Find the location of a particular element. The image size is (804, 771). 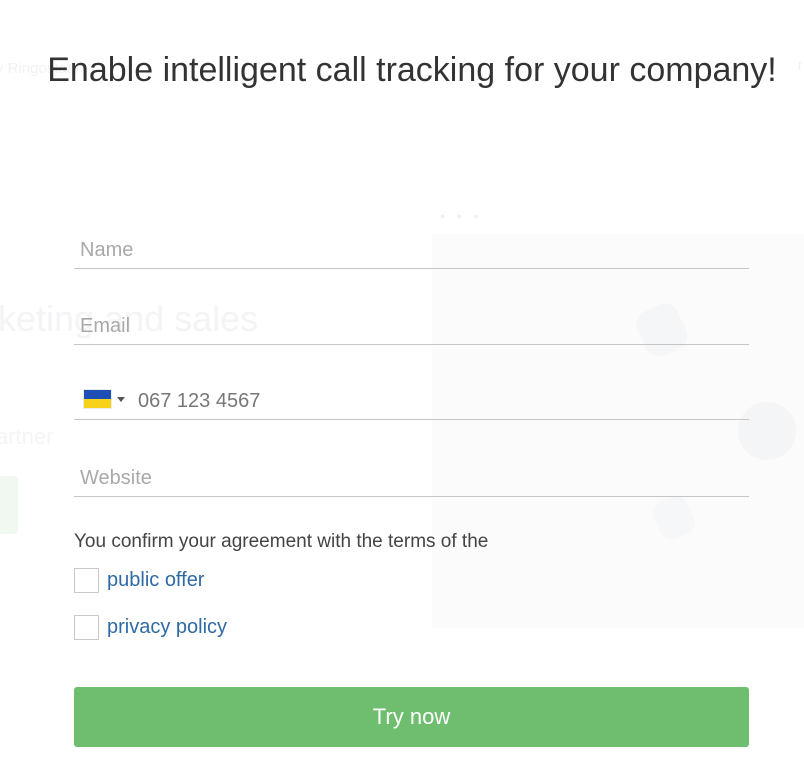

name-input is located at coordinates (380, 250).